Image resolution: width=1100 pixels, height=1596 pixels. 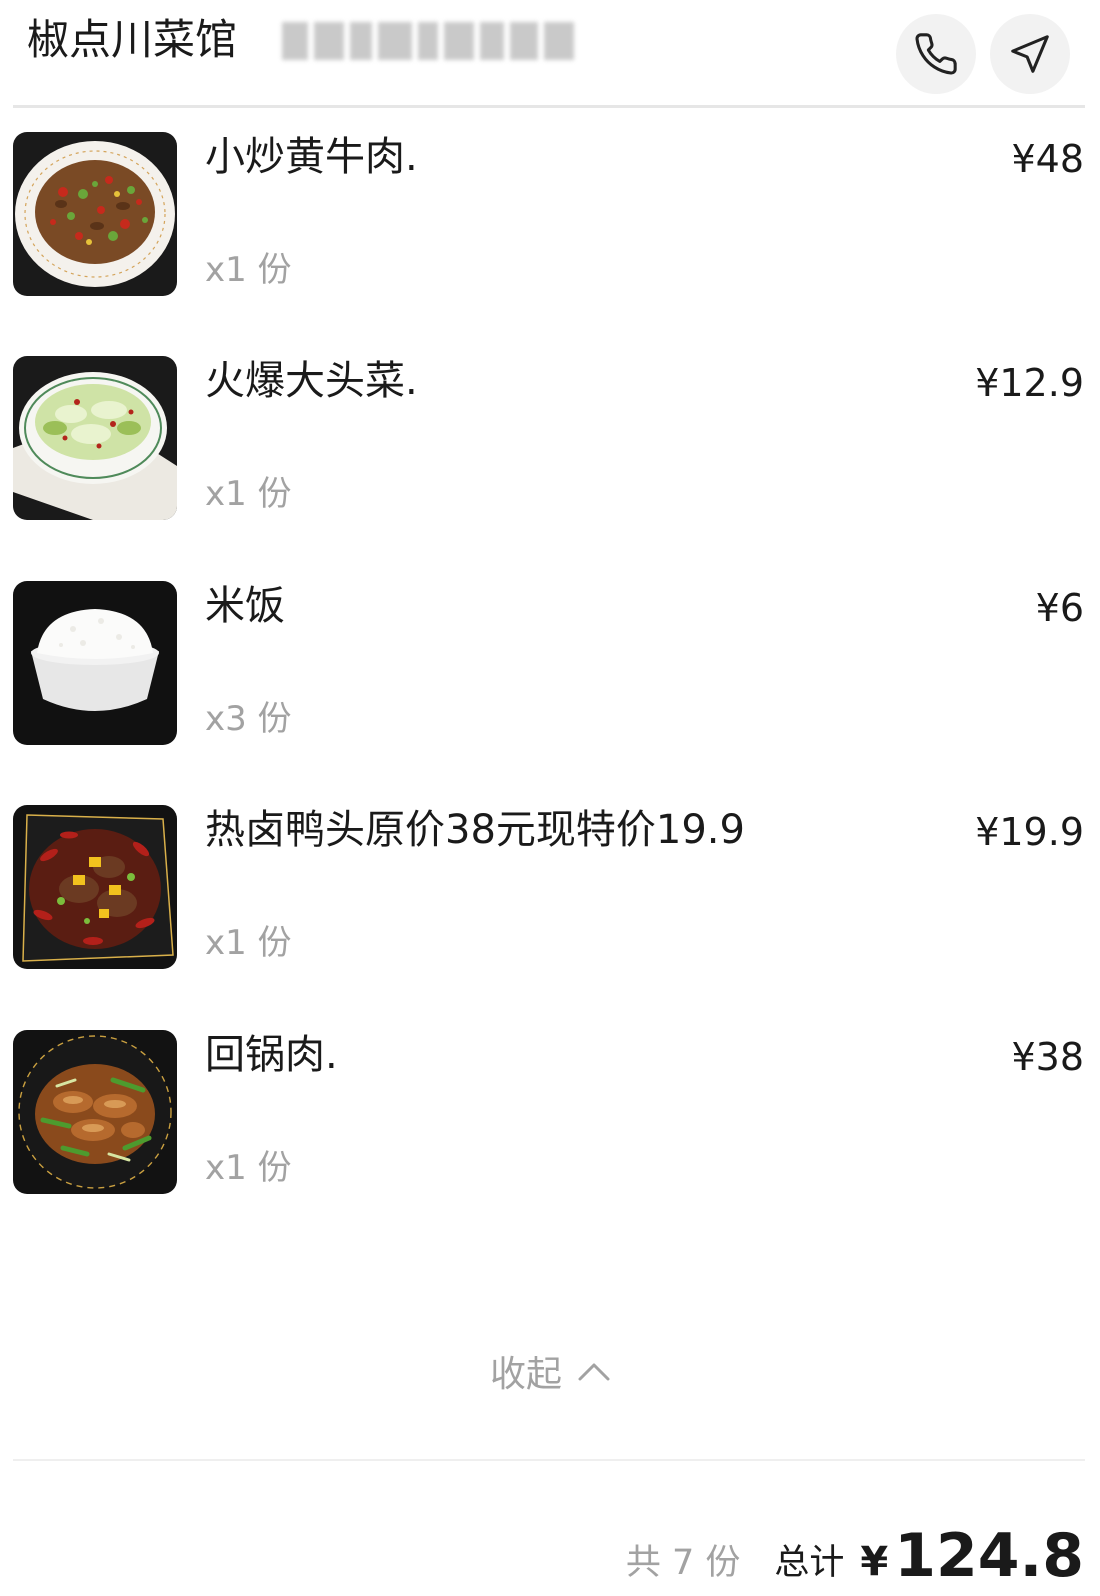 I want to click on item-price: ¥19.9, so click(x=1029, y=832).